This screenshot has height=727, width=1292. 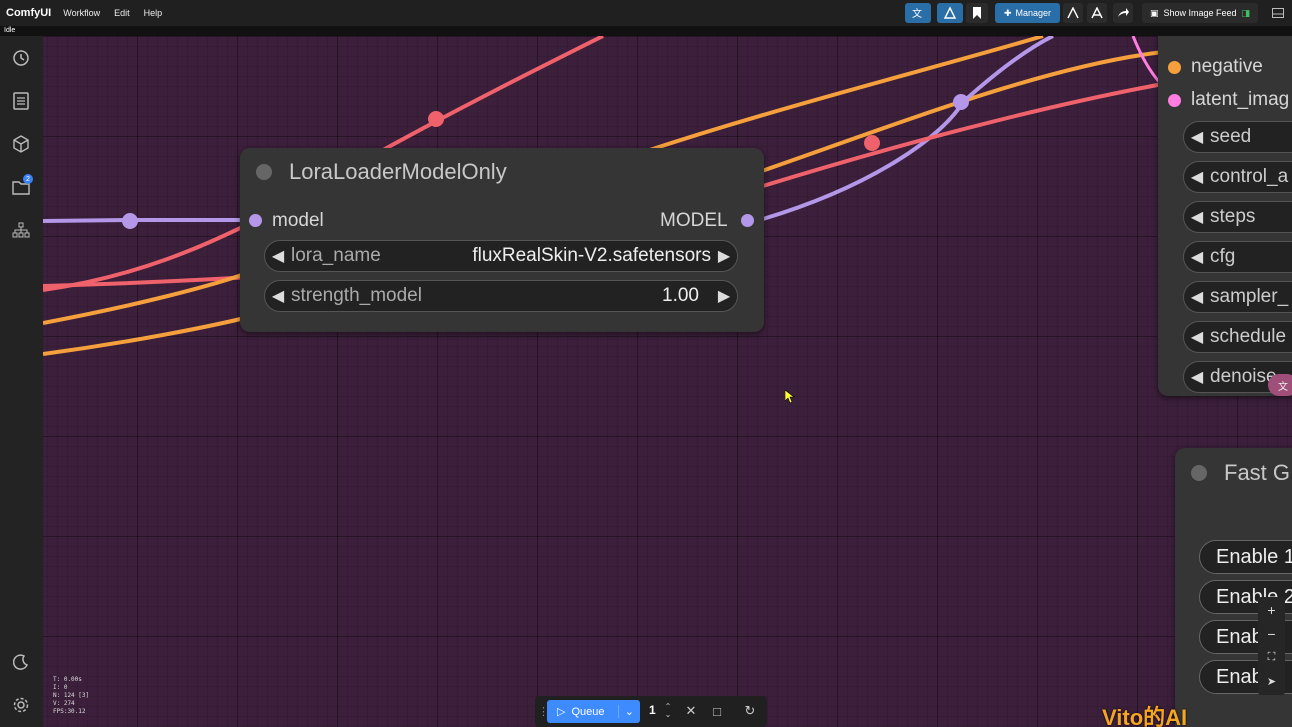 I want to click on enable-group-button-1: Enable 1, so click(x=1245, y=557).